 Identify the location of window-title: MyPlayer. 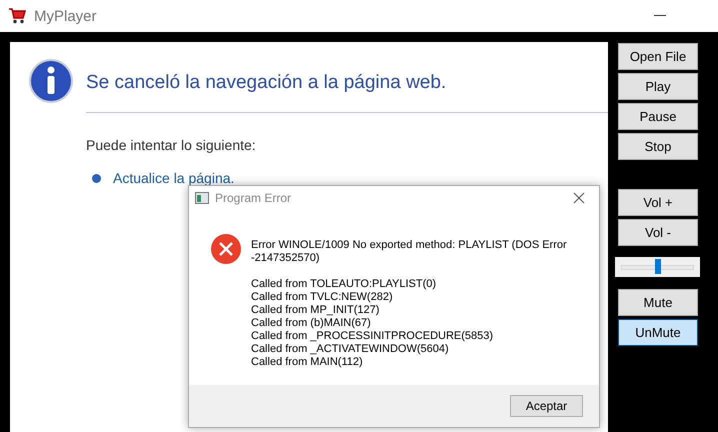
(66, 16).